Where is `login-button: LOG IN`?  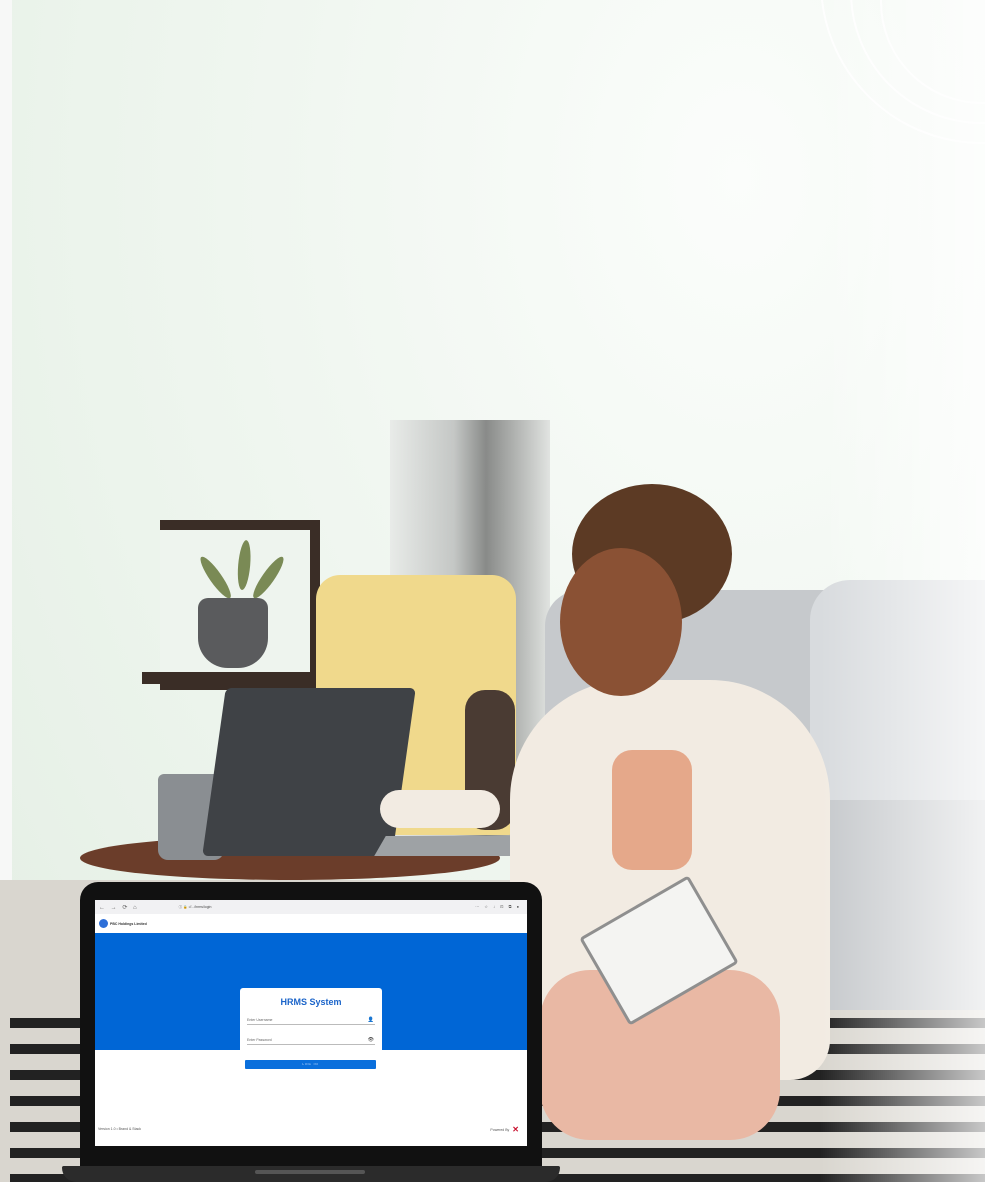
login-button: LOG IN is located at coordinates (310, 1064).